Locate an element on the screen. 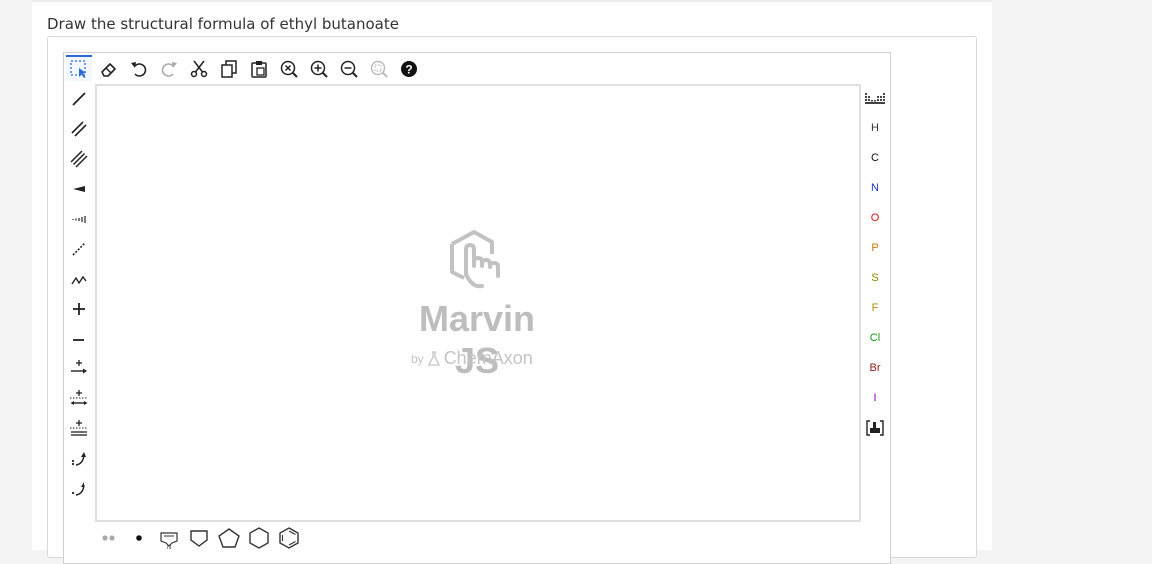  retrosynthetic-arrow-button is located at coordinates (79, 429).